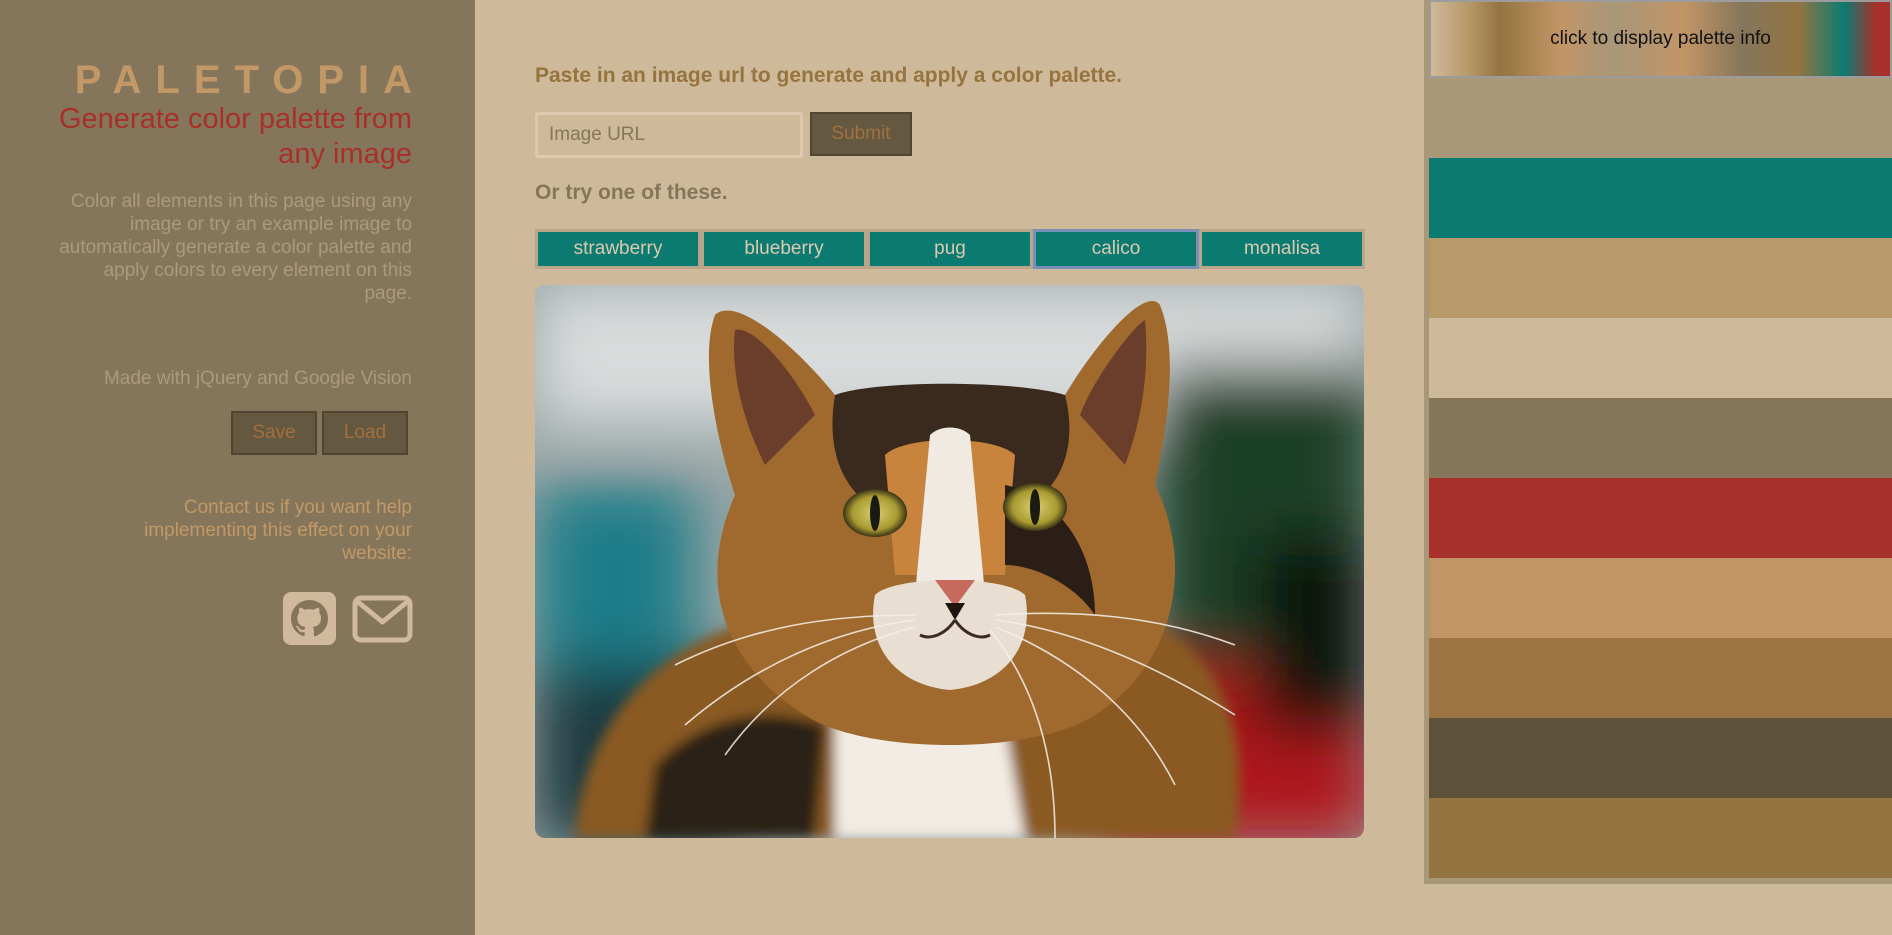 The width and height of the screenshot is (1892, 935). Describe the element at coordinates (1116, 249) in the screenshot. I see `example-calico-button: calico` at that location.